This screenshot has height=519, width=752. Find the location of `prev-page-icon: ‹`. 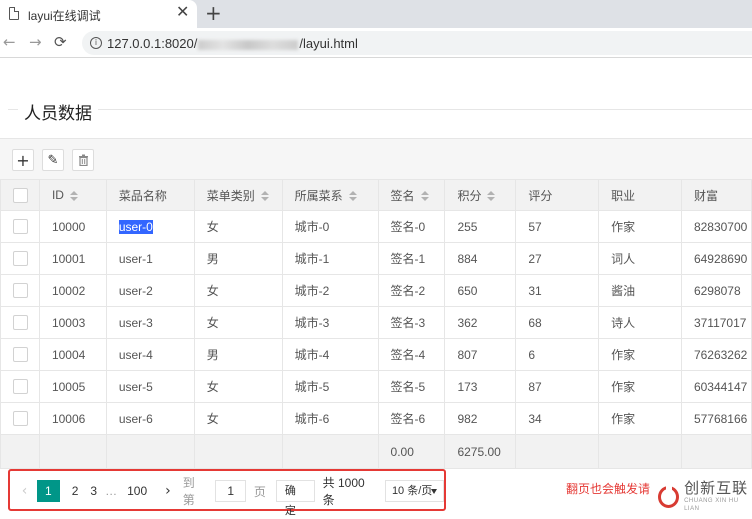

prev-page-icon: ‹ is located at coordinates (24, 491).